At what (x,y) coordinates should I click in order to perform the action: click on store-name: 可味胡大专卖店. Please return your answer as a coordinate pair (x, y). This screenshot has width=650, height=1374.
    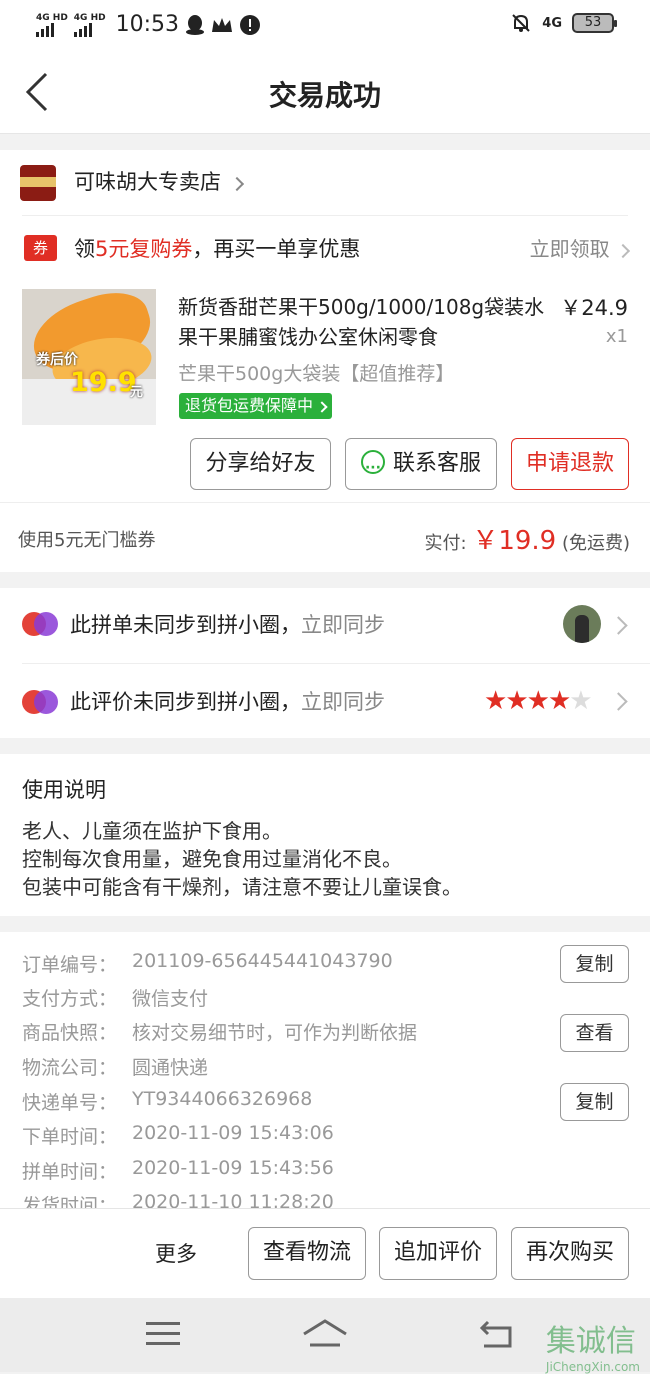
    Looking at the image, I should click on (147, 182).